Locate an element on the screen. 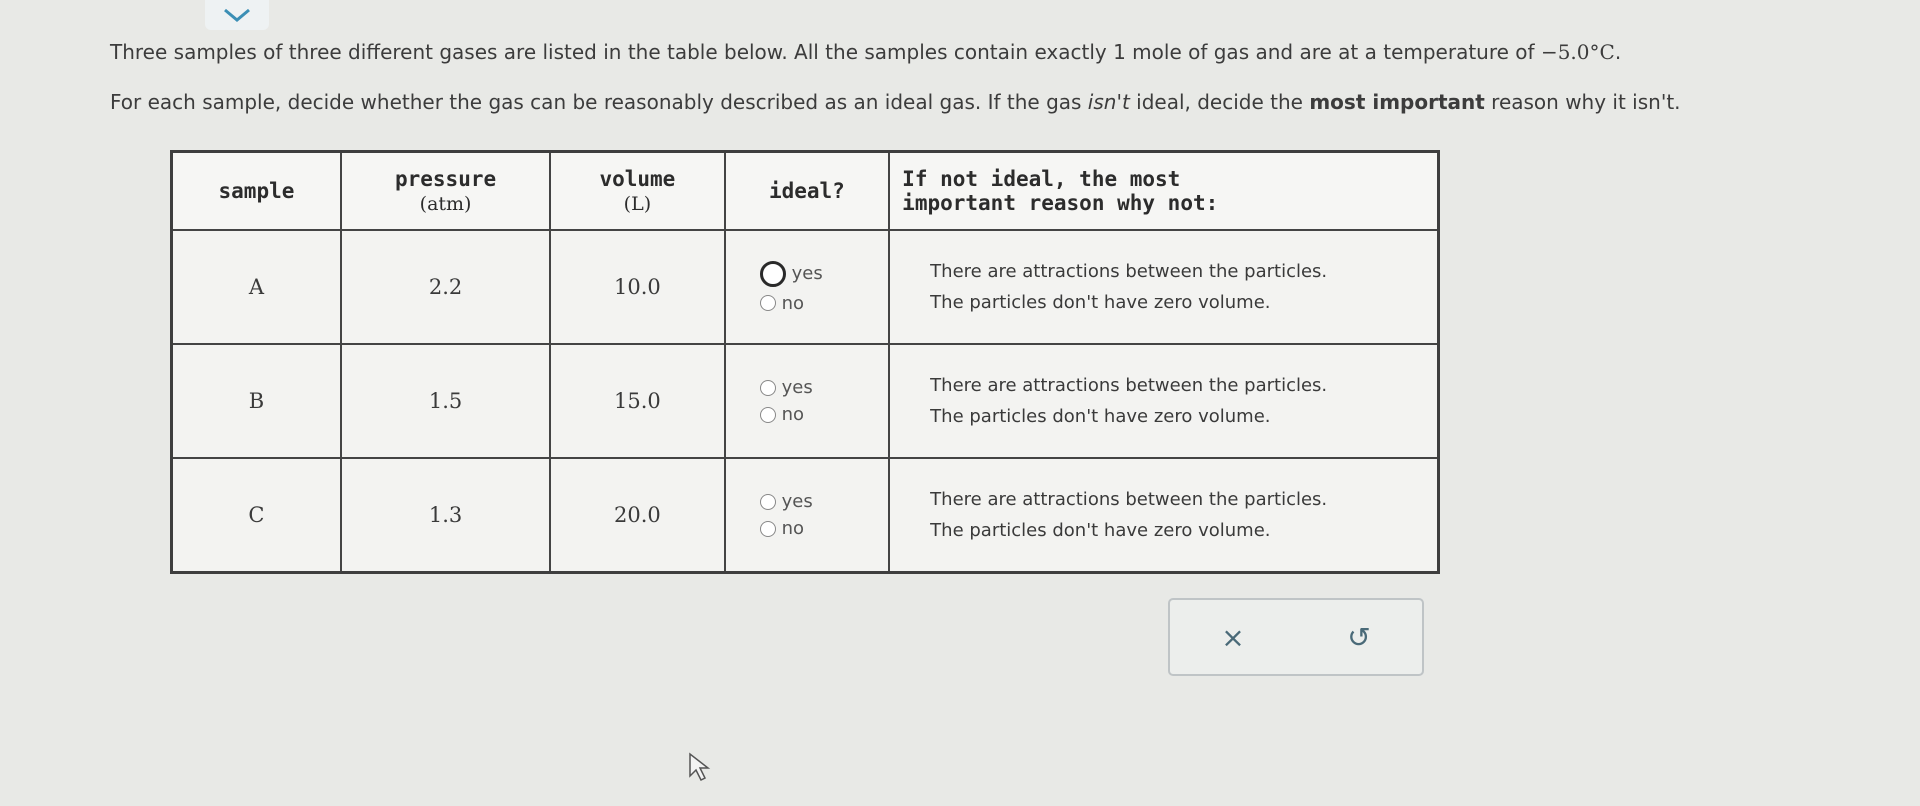 The width and height of the screenshot is (1920, 806). temperature-value: −5.0°C is located at coordinates (1577, 52).